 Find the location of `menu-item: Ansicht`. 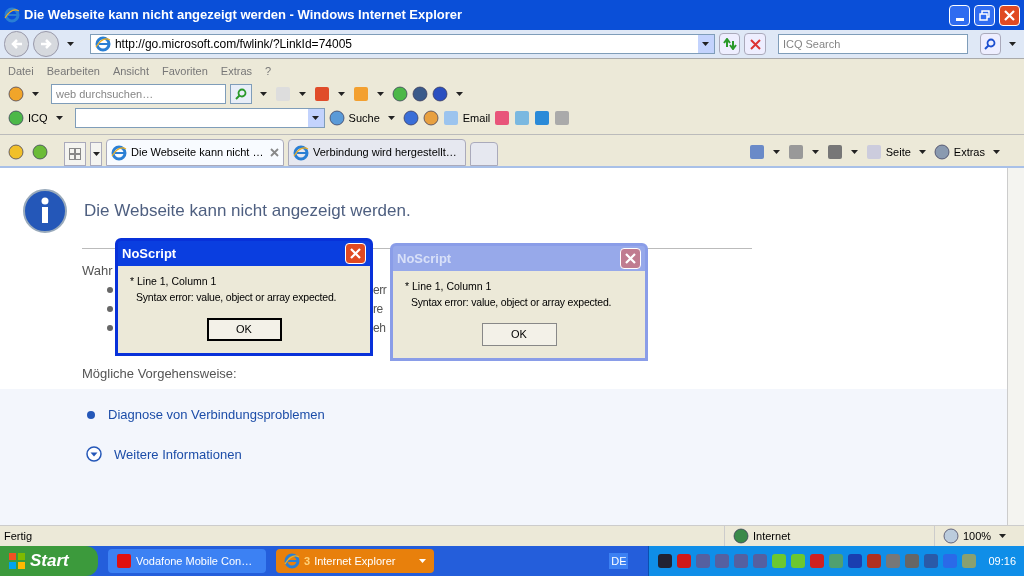

menu-item: Ansicht is located at coordinates (130, 71).